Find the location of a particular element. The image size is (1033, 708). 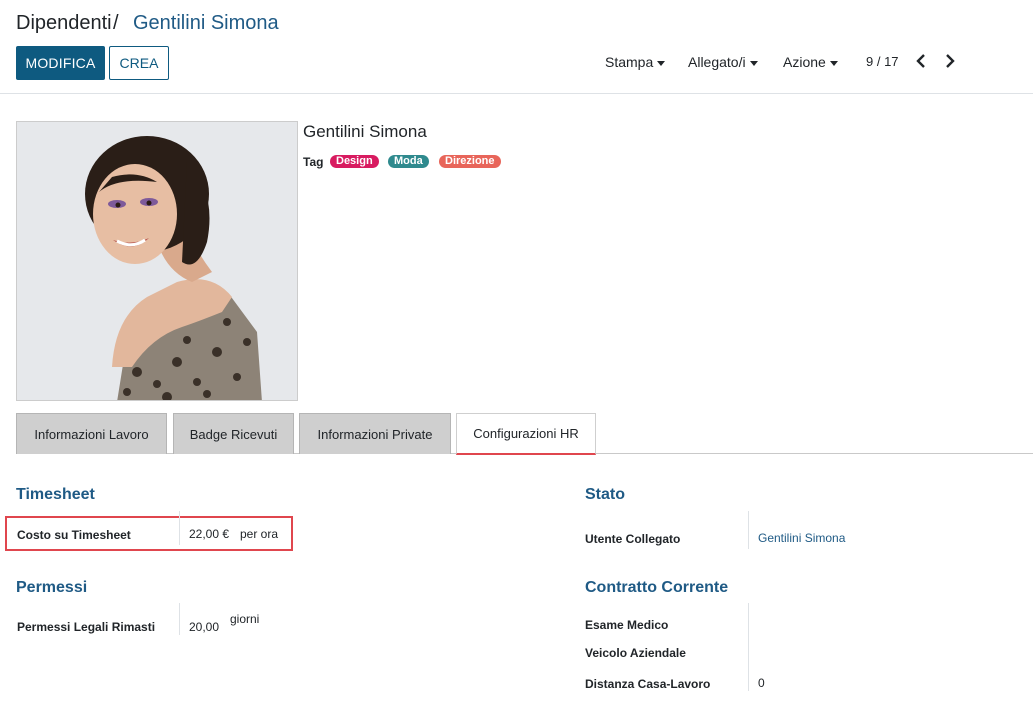

legal-leaves-label: Permessi Legali Rimasti is located at coordinates (86, 627).